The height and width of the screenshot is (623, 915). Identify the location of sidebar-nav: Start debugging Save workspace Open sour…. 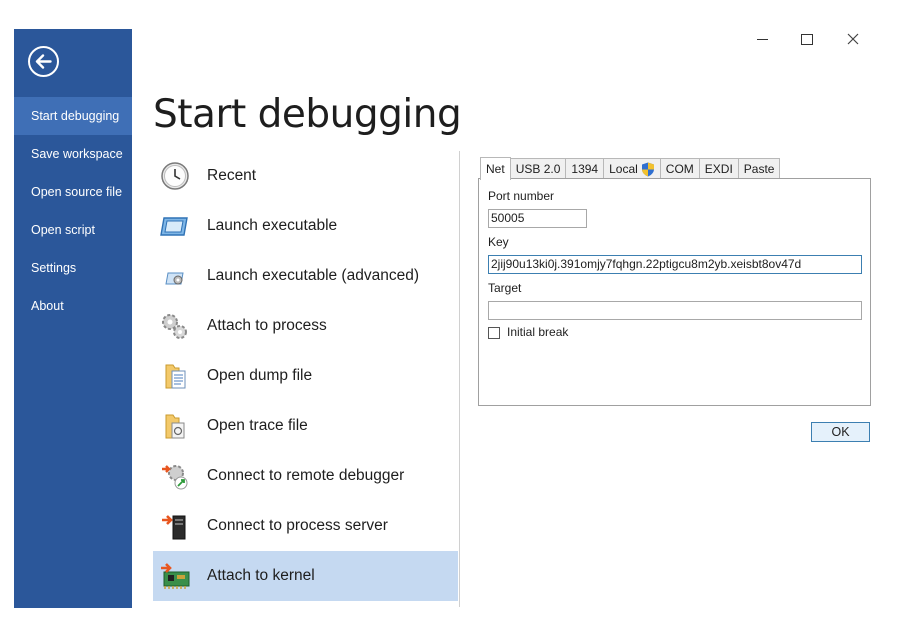
(73, 211).